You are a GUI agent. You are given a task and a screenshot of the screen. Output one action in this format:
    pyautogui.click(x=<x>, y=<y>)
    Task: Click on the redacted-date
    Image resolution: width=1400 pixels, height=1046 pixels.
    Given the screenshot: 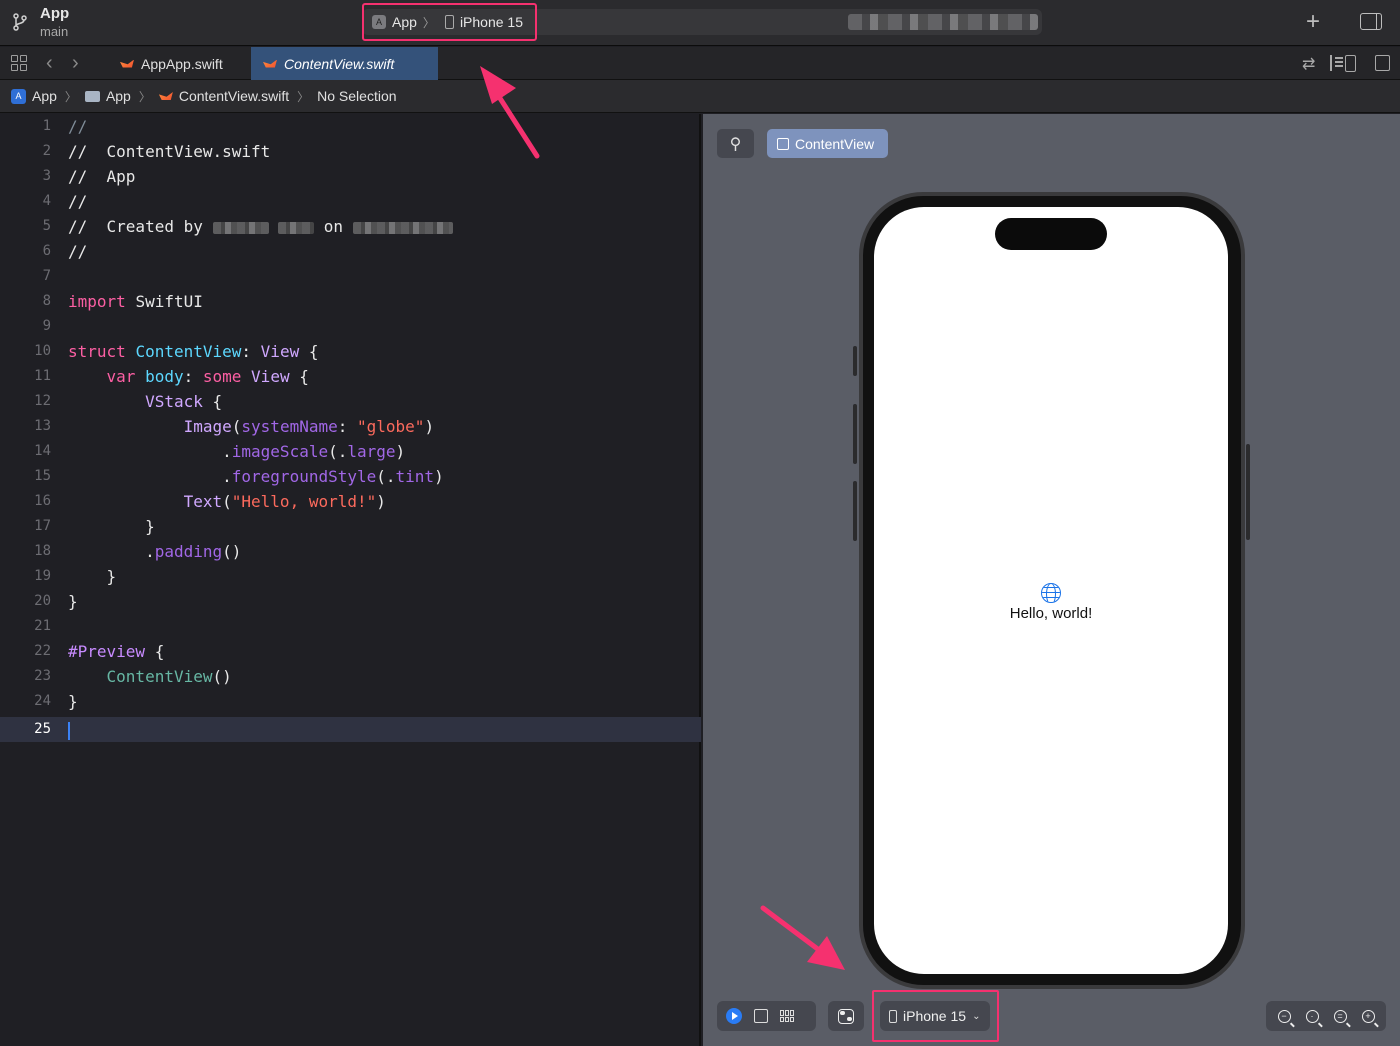 What is the action you would take?
    pyautogui.click(x=402, y=227)
    